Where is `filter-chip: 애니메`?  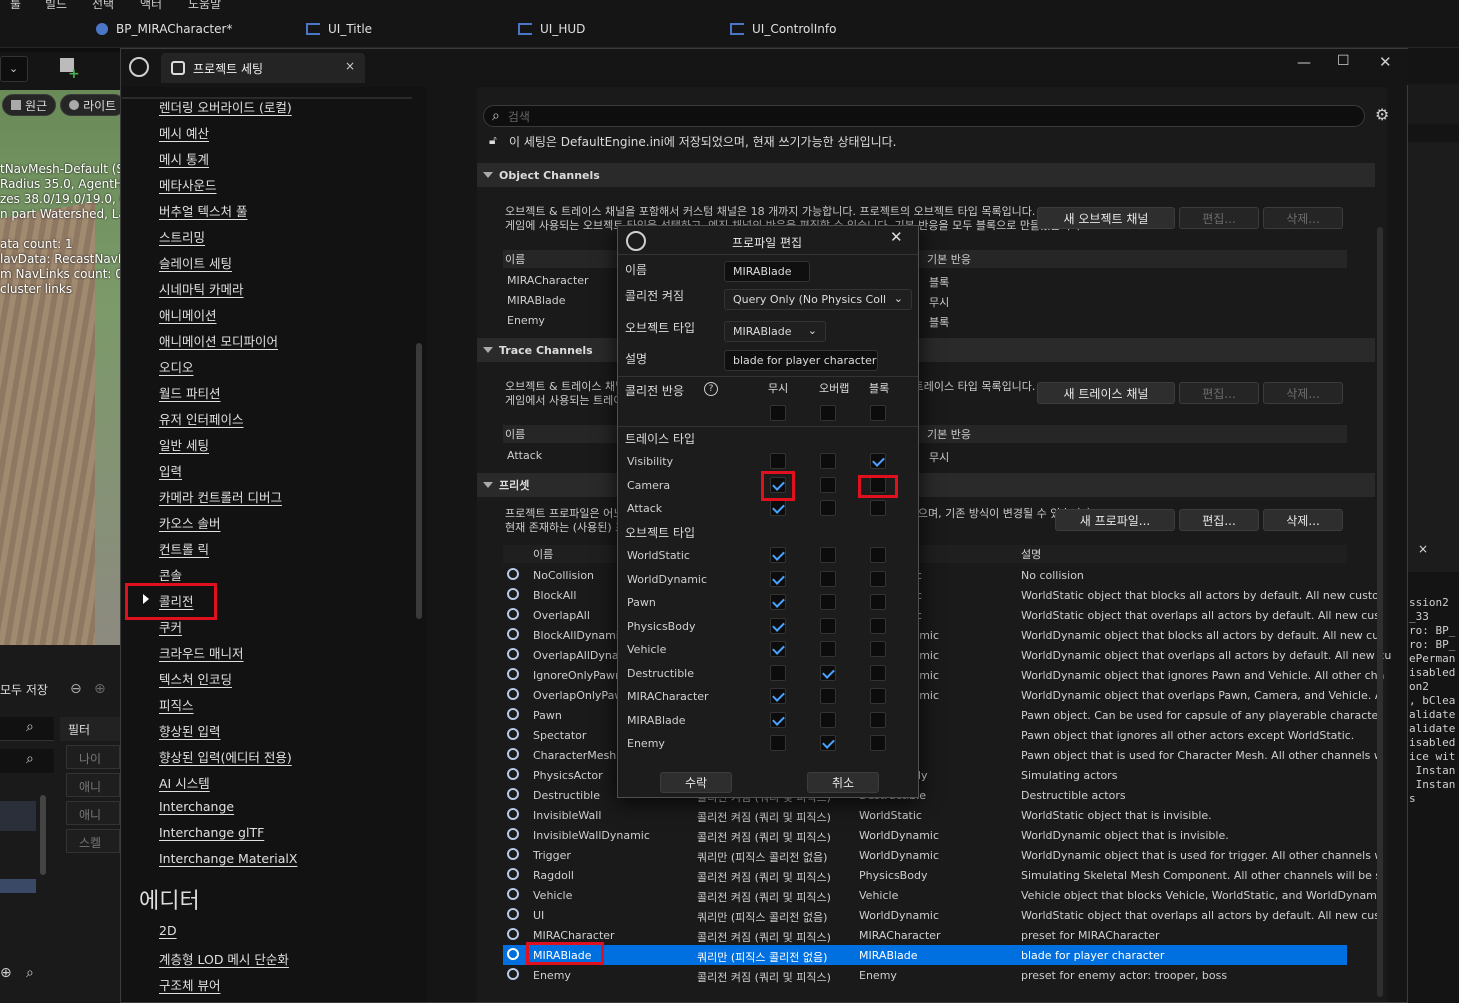
filter-chip: 애니메 is located at coordinates (93, 813).